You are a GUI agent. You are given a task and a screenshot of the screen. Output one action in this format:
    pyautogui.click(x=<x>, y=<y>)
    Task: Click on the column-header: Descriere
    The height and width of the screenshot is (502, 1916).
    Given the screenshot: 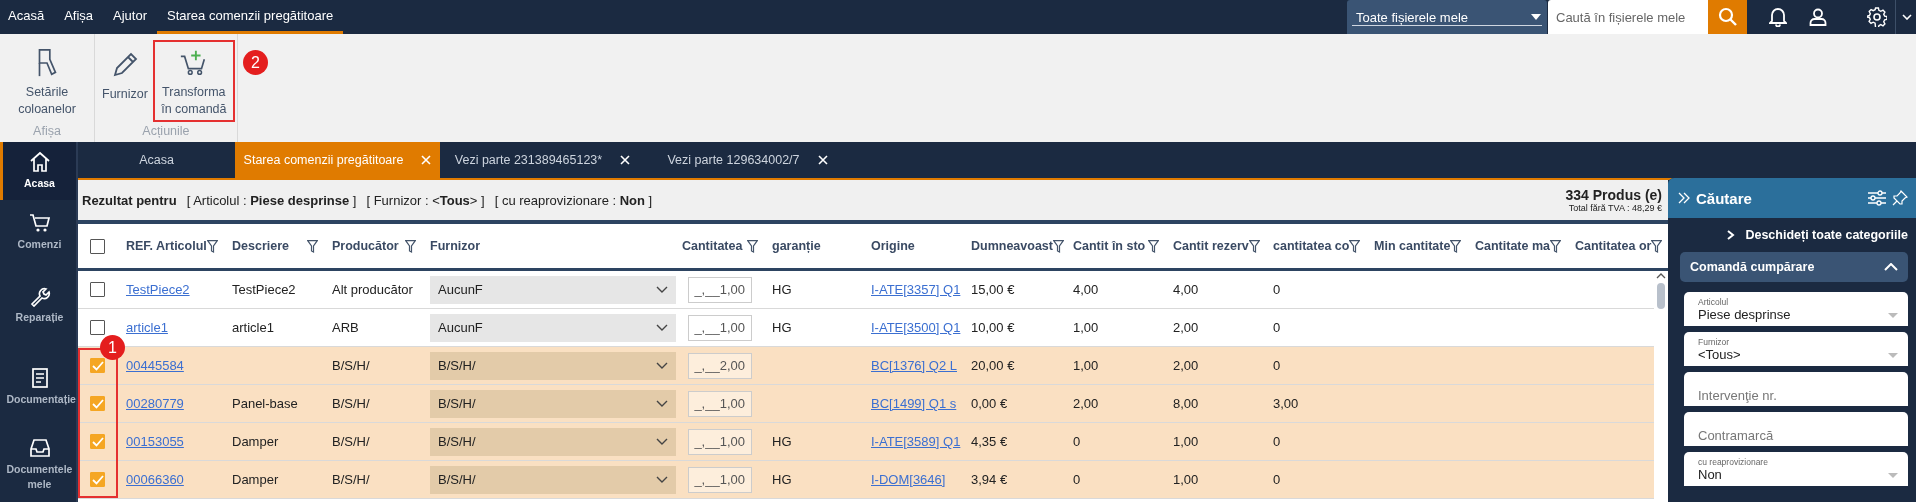 What is the action you would take?
    pyautogui.click(x=260, y=246)
    